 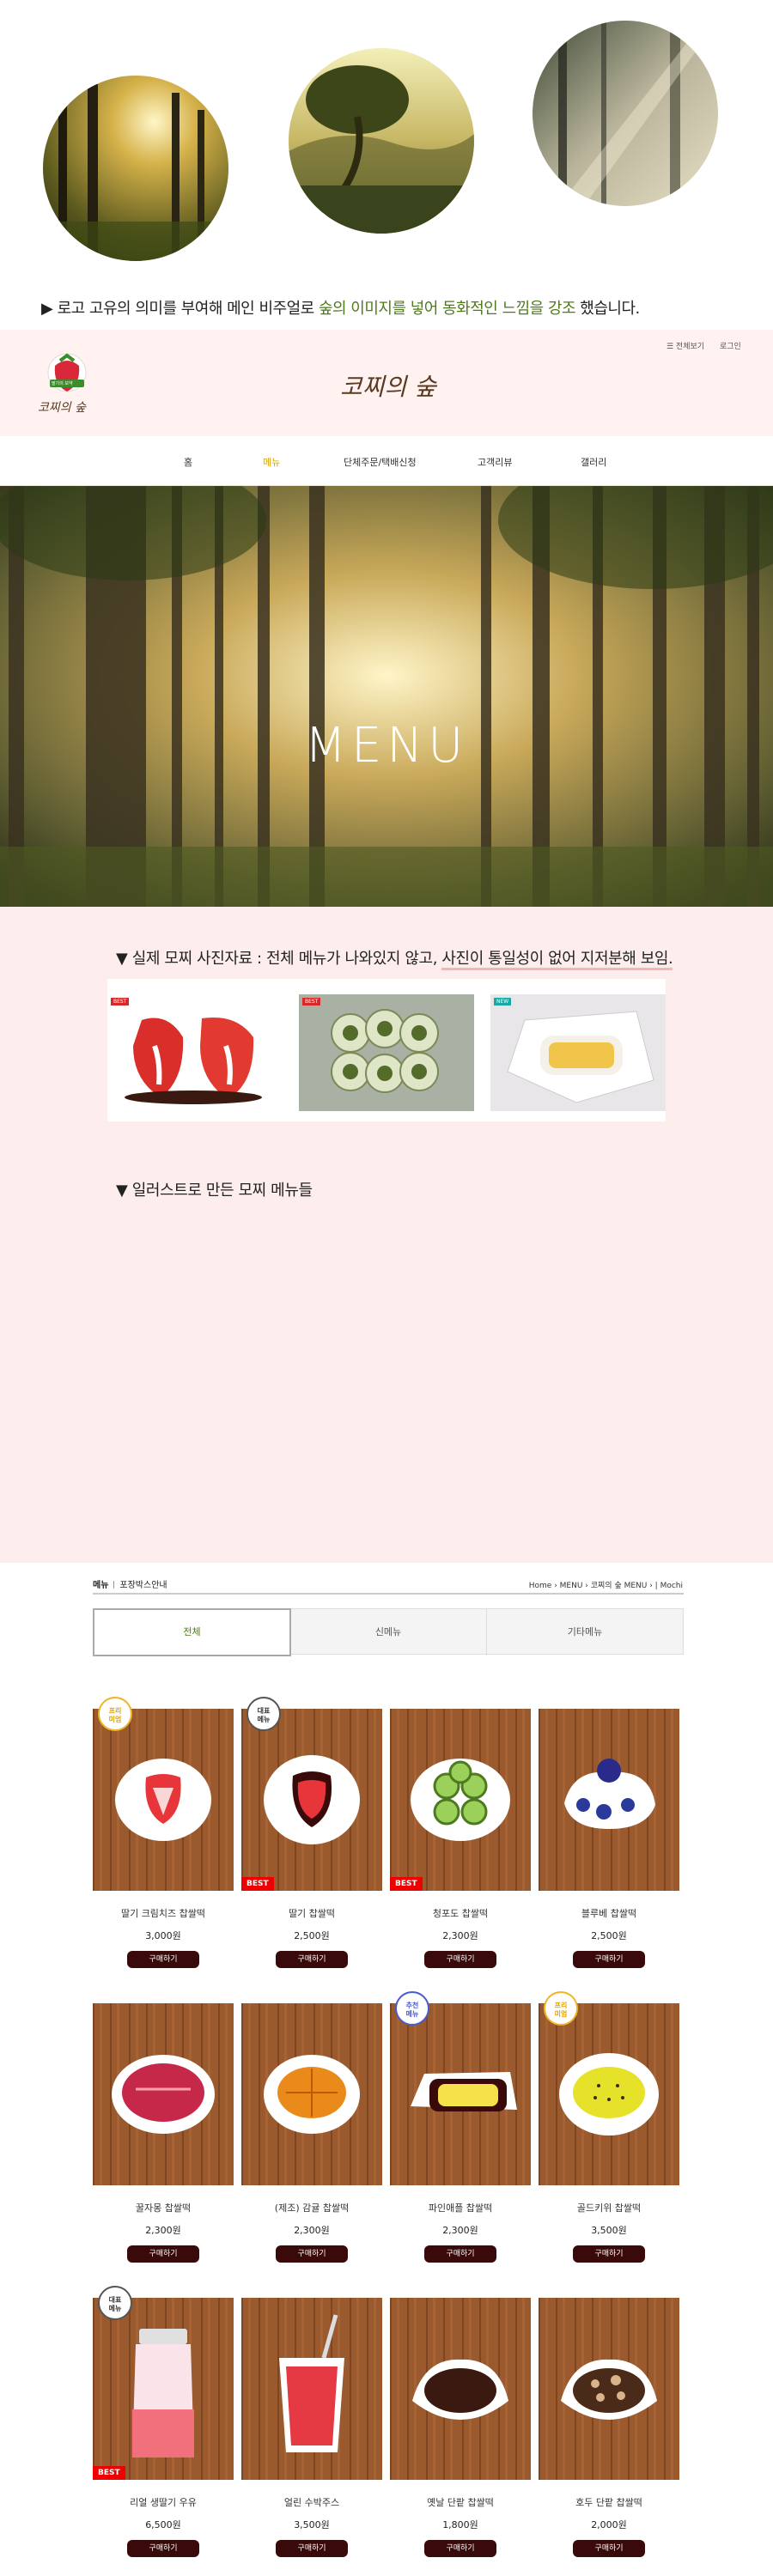 I want to click on product-name: 얼린 수박주스, so click(x=311, y=2502).